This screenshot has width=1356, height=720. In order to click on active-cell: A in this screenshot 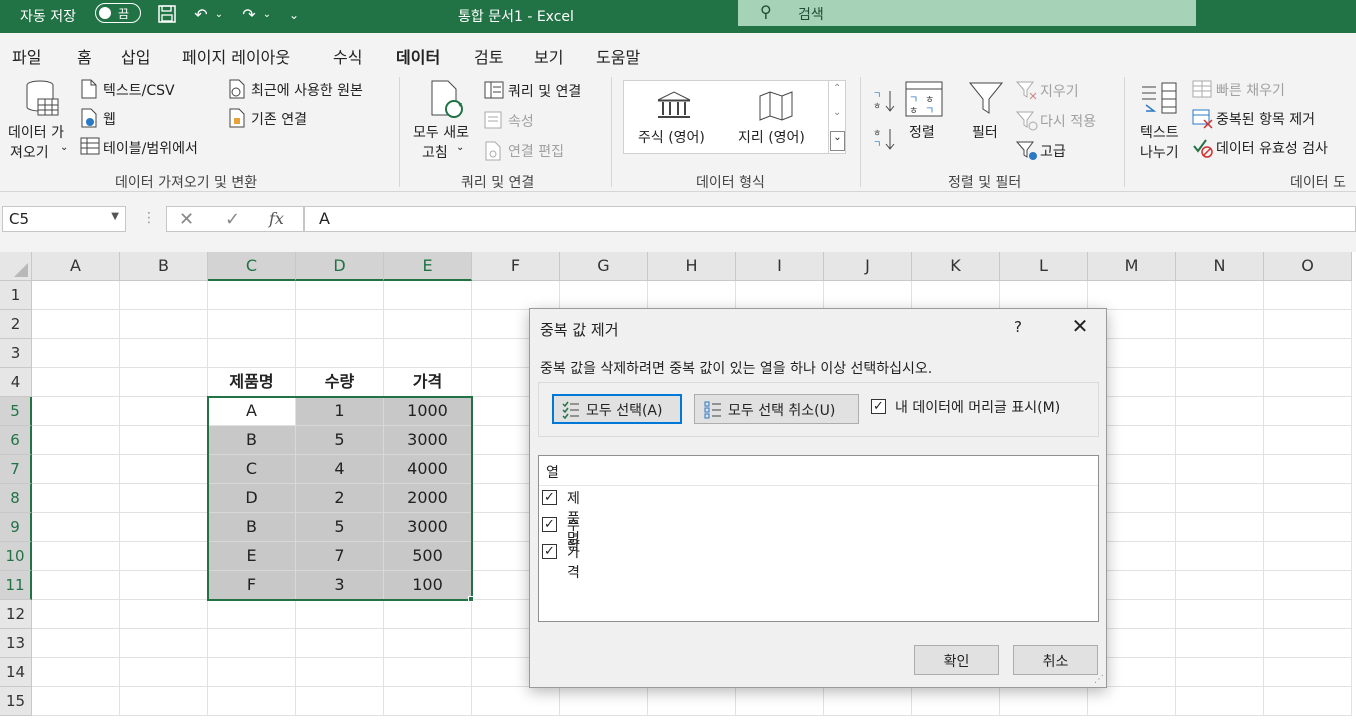, I will do `click(252, 411)`.